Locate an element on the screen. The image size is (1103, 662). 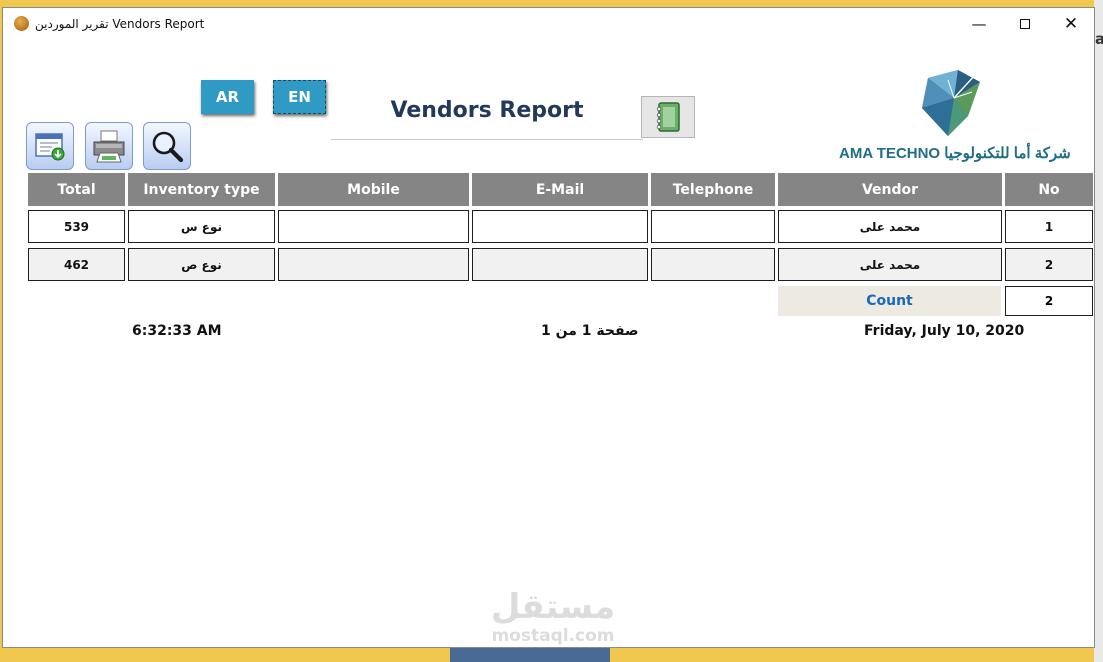
close-icon: ✕ is located at coordinates (1071, 24).